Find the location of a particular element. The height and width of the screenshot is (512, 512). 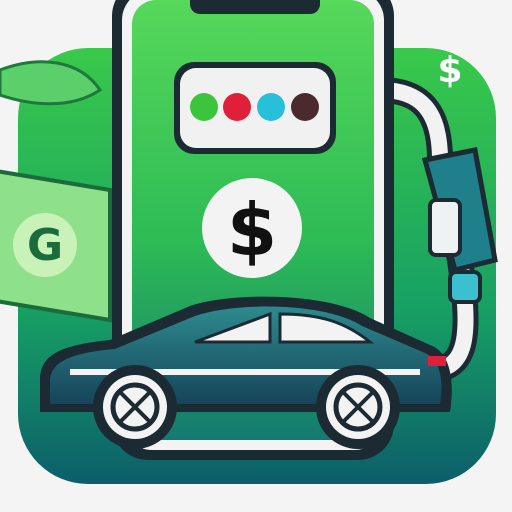

dollar-coin-icon: $ is located at coordinates (252, 228).